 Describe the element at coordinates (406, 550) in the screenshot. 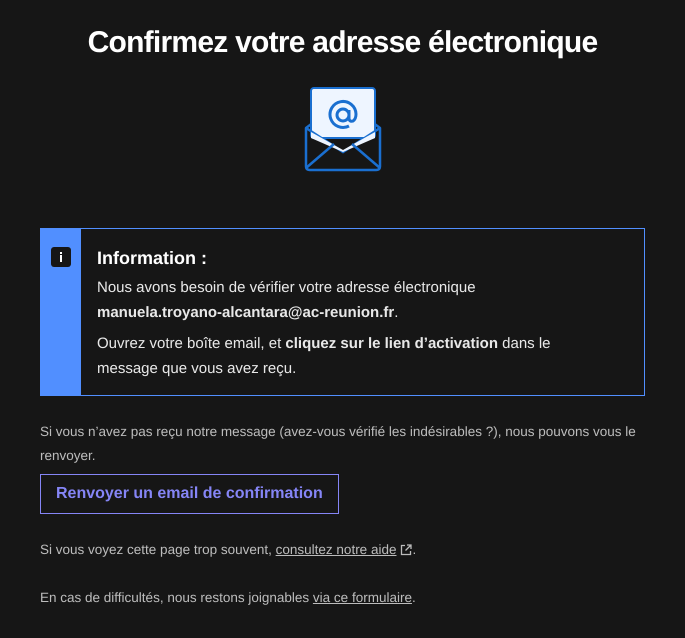

I see `external-link-icon` at that location.